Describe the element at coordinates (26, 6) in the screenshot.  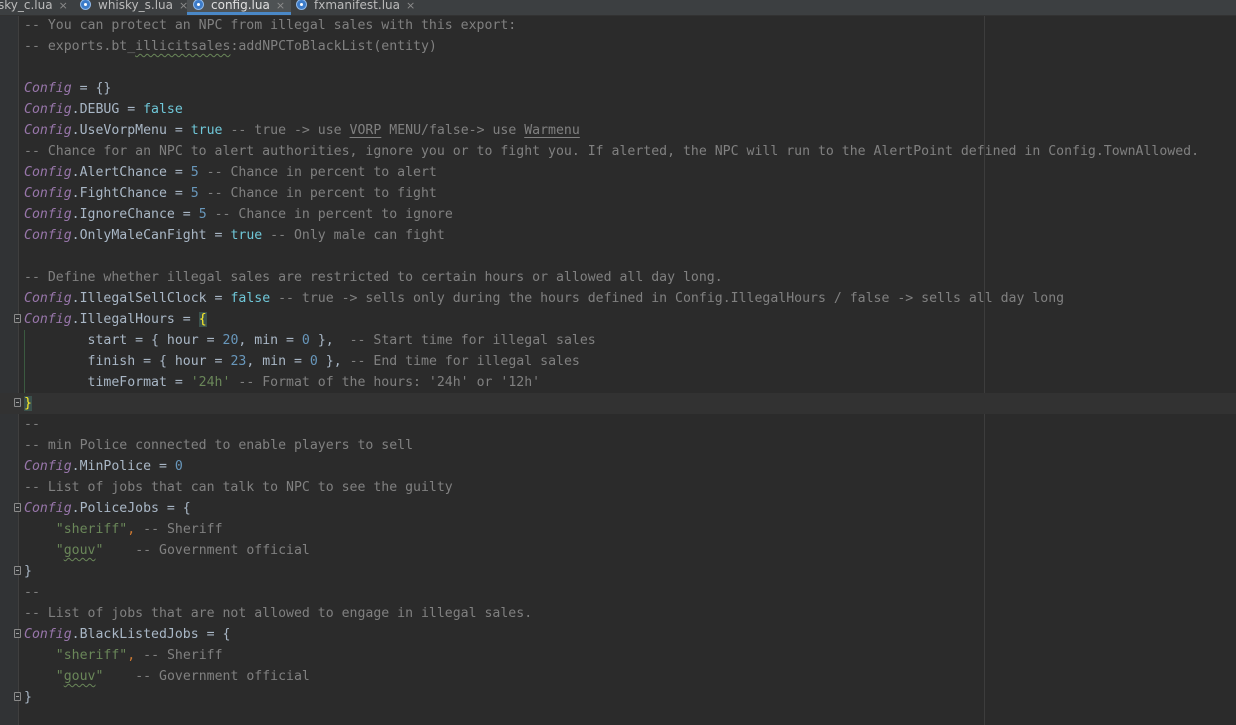
I see `tab-label: sky_c.lua` at that location.